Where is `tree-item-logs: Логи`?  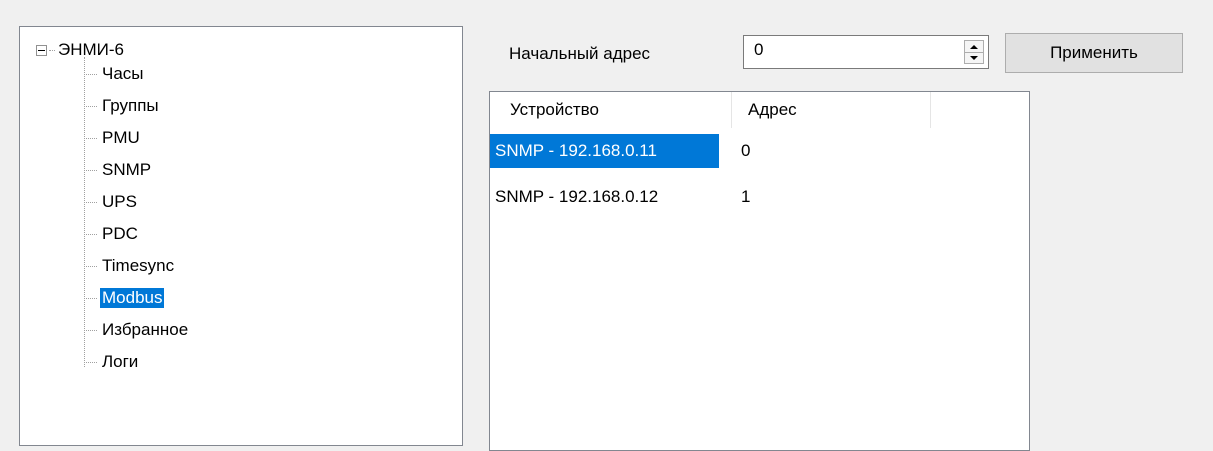
tree-item-logs: Логи is located at coordinates (112, 362).